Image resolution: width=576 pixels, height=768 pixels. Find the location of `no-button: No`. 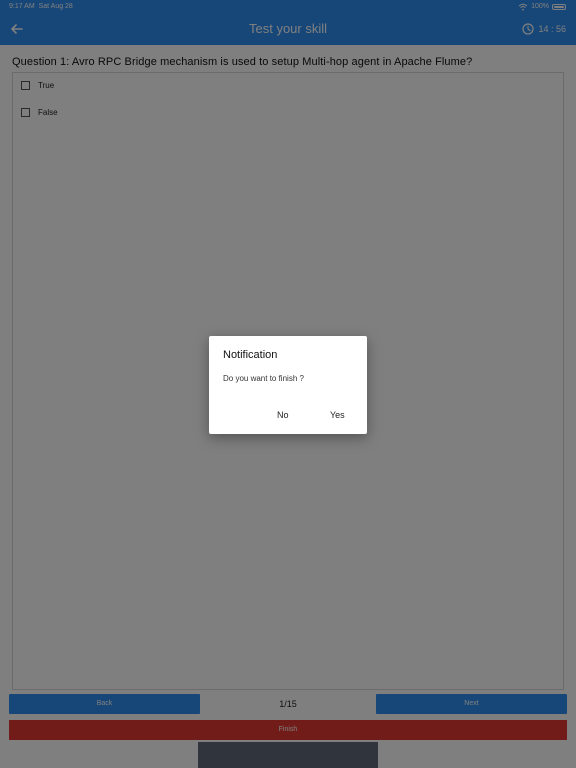

no-button: No is located at coordinates (283, 415).